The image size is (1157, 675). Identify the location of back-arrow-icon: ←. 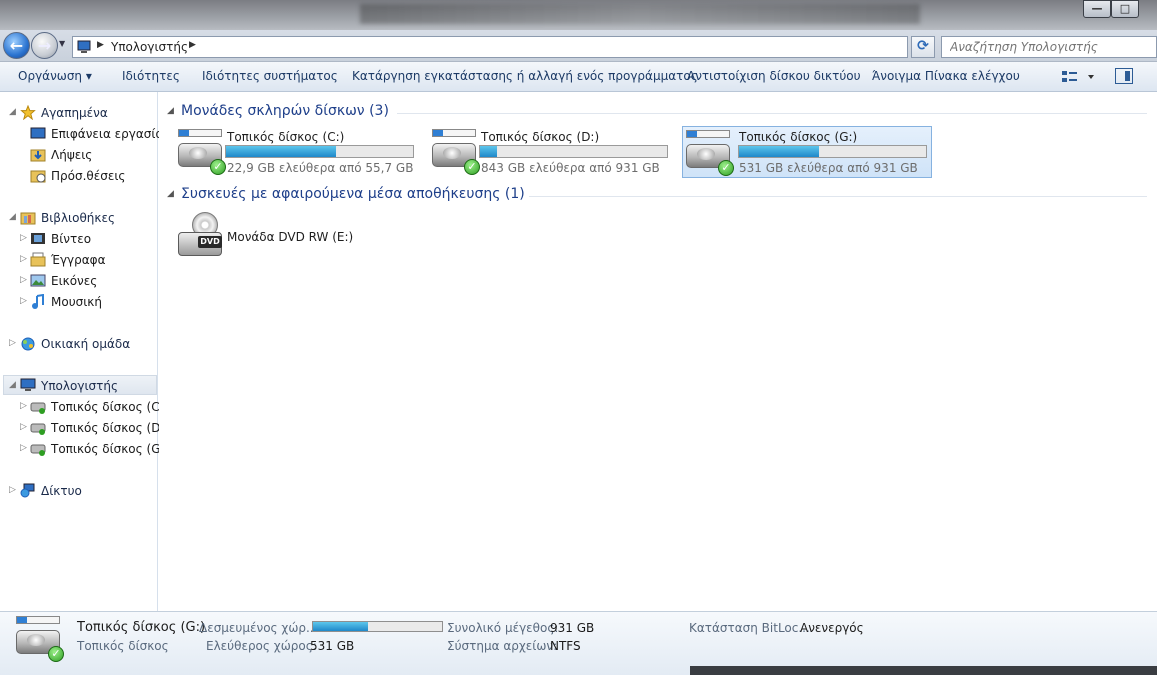
(16, 45).